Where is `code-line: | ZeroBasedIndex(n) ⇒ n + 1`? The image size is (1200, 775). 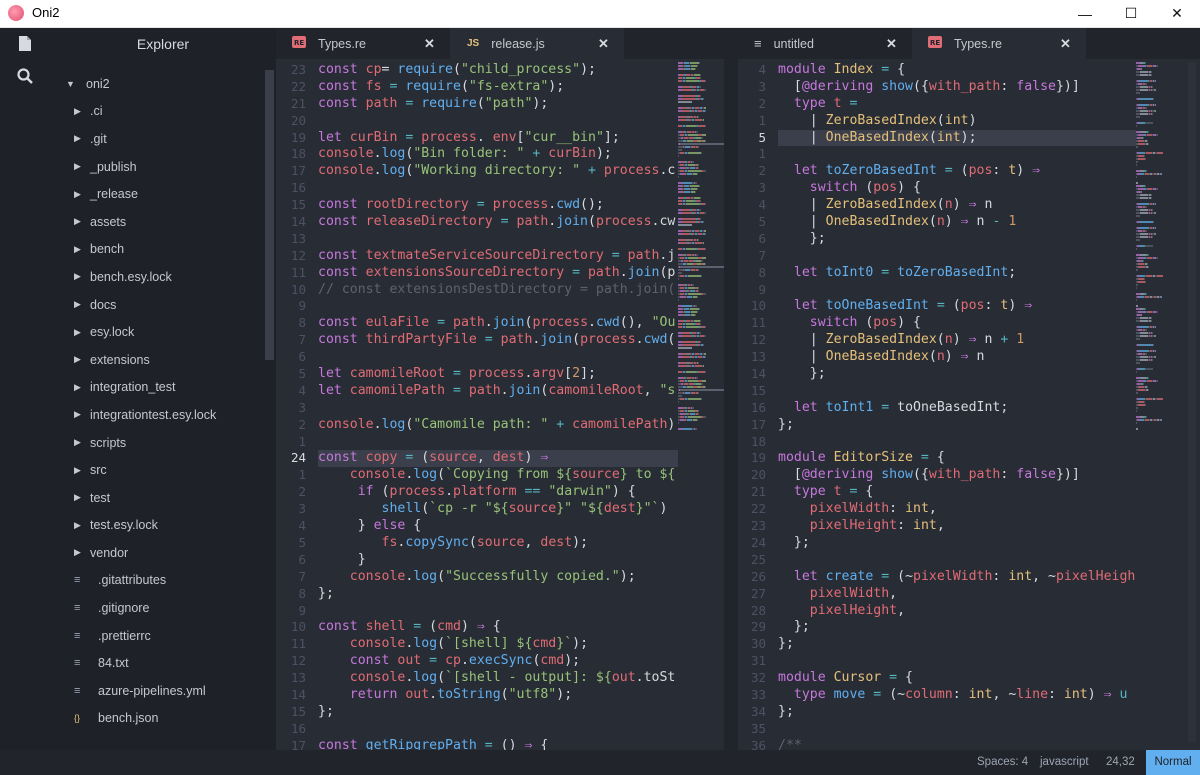
code-line: | ZeroBasedIndex(n) ⇒ n + 1 is located at coordinates (957, 340).